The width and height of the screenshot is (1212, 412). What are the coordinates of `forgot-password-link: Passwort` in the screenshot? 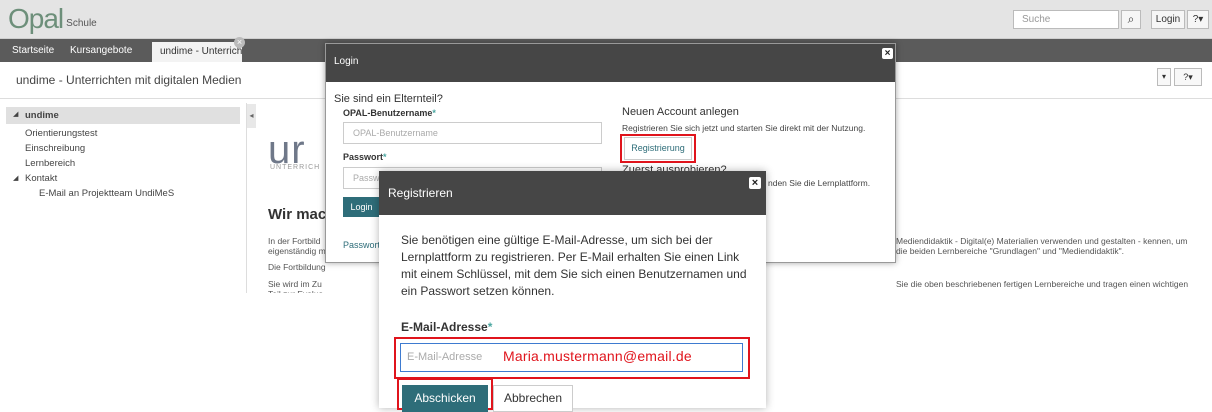 It's located at (361, 245).